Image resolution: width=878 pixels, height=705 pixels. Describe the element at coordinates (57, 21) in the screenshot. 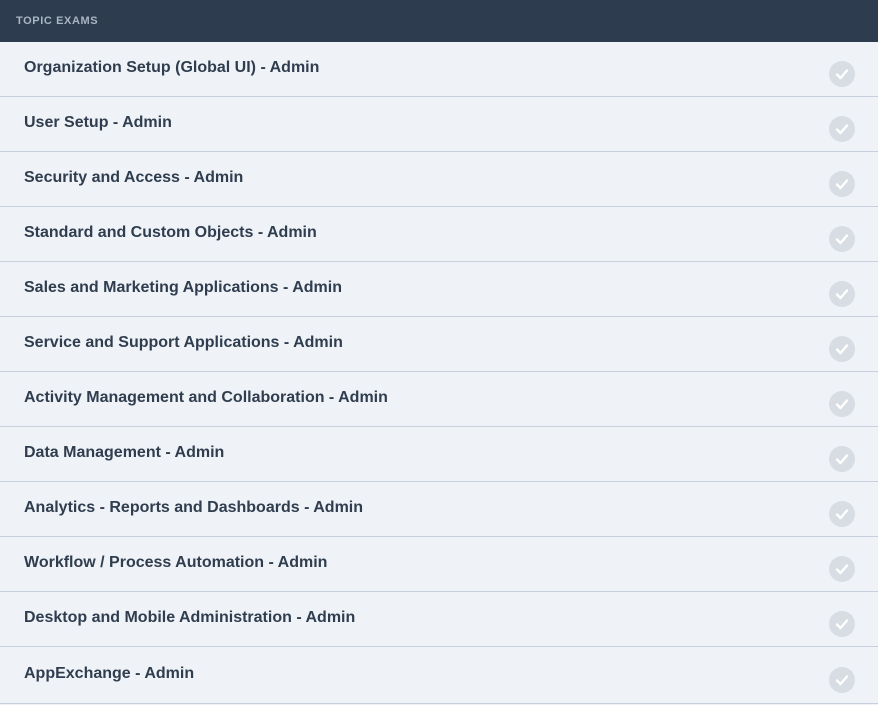

I see `panel-title: TOPIC EXAMS` at that location.